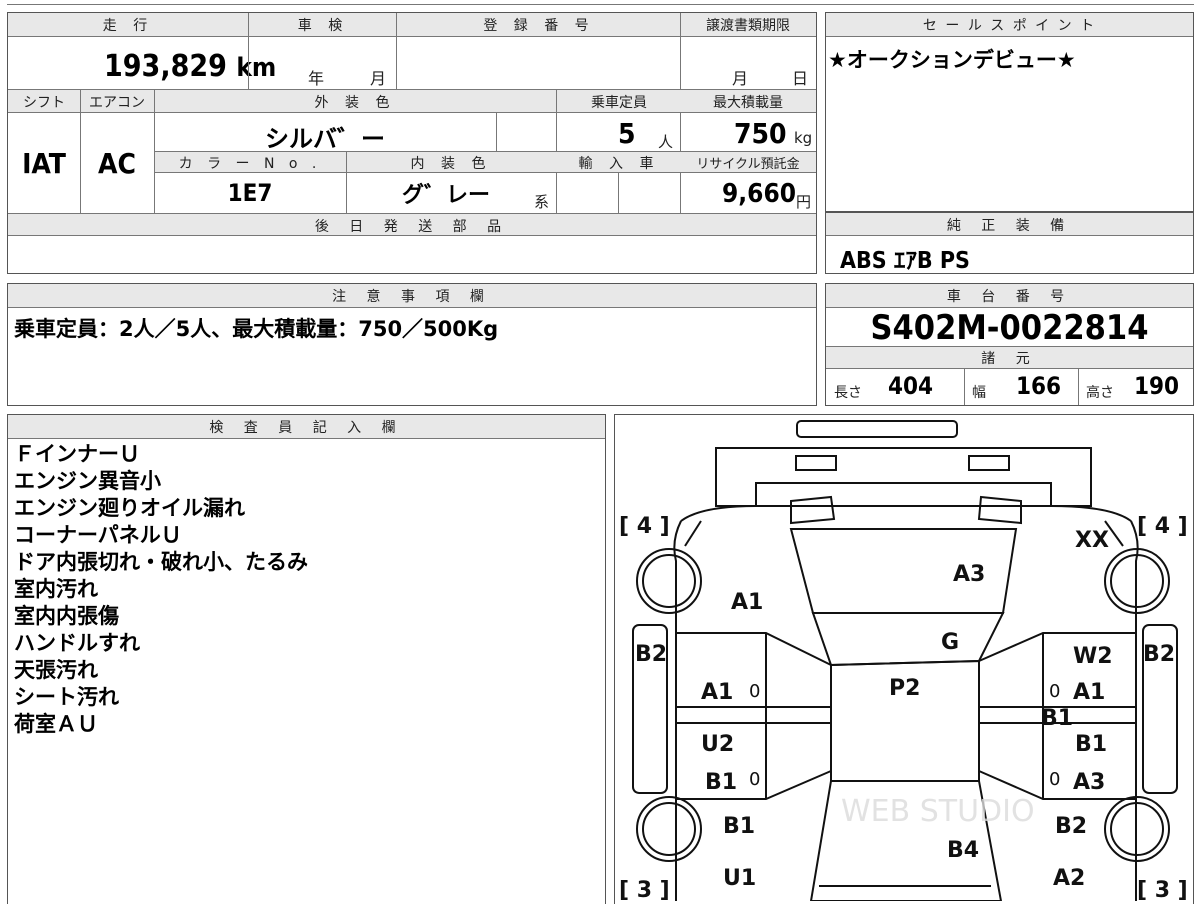 The width and height of the screenshot is (1200, 904). Describe the element at coordinates (306, 428) in the screenshot. I see `inspector-label: 検 査 員 記 入 欄` at that location.